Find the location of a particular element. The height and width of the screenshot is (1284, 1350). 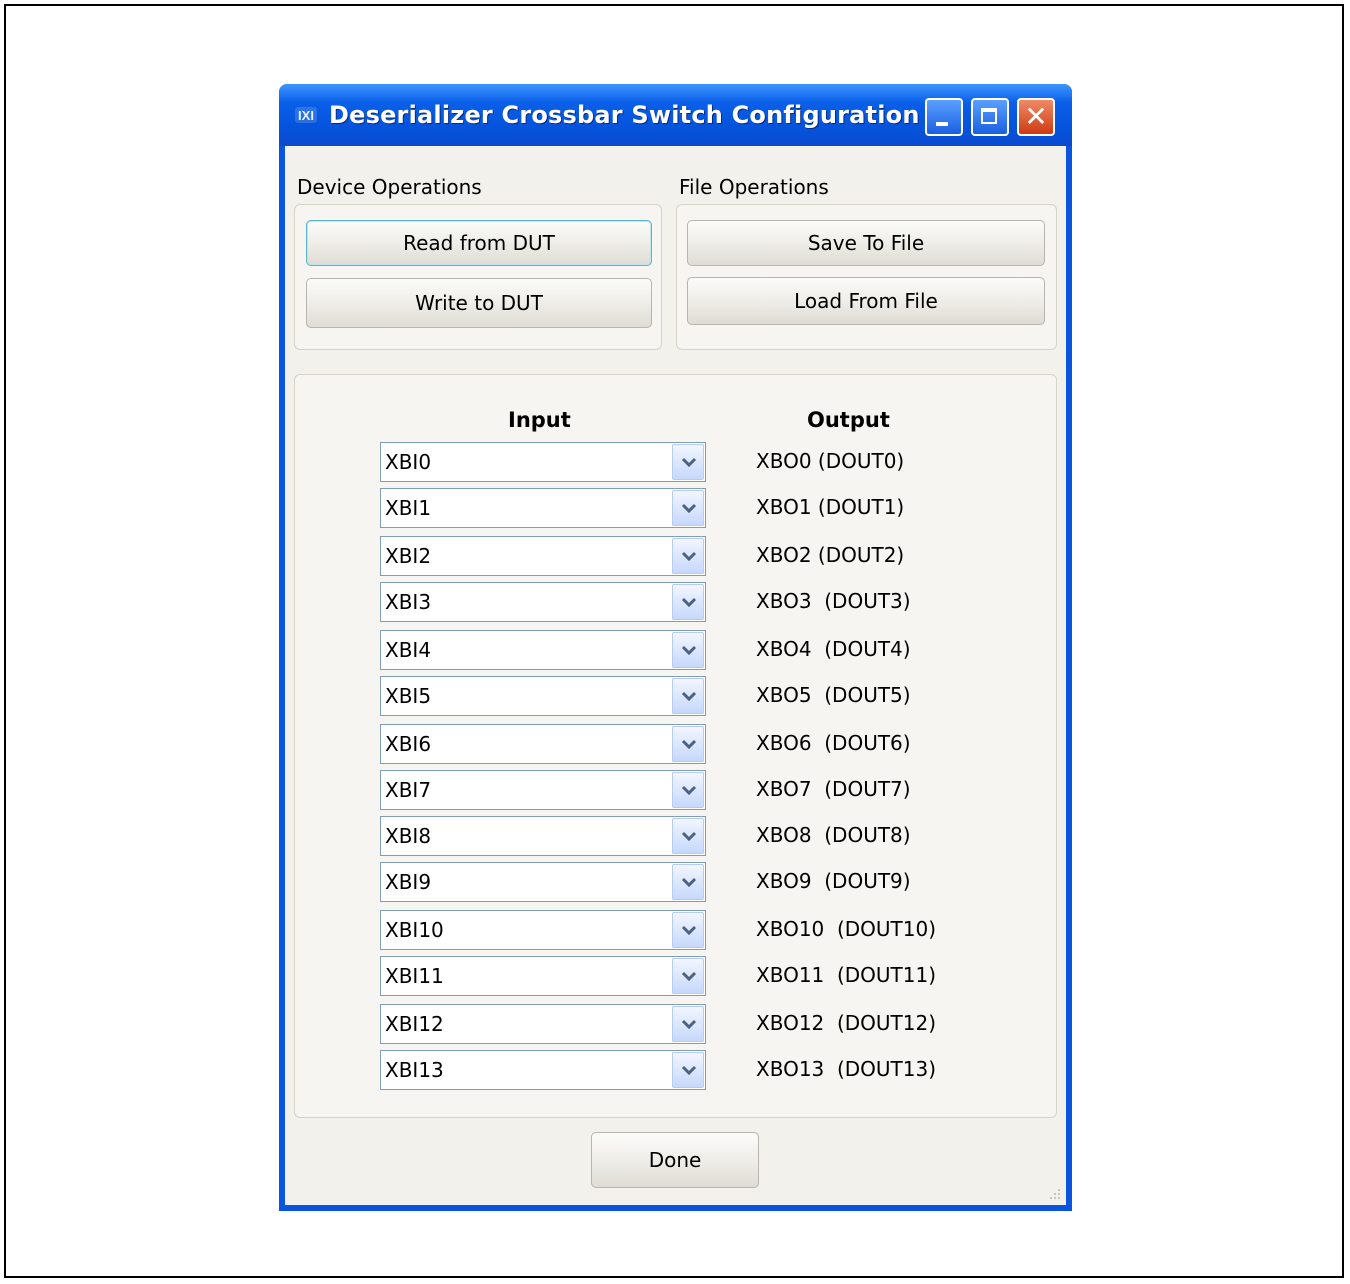

output-label-3: XBO3 (DOUT3) is located at coordinates (833, 601).